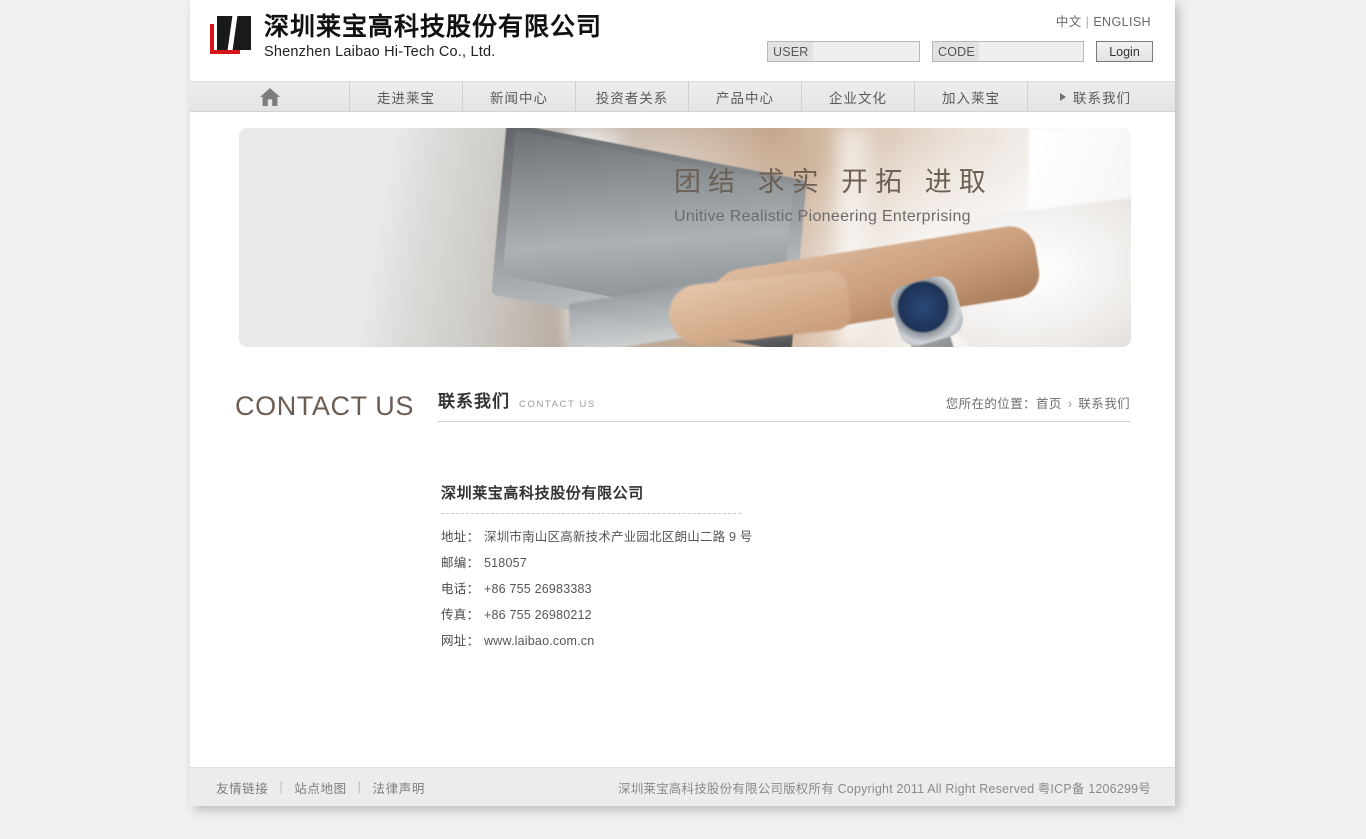 The width and height of the screenshot is (1366, 839). I want to click on language-switcher: 中文 | ENGLISH, so click(1103, 20).